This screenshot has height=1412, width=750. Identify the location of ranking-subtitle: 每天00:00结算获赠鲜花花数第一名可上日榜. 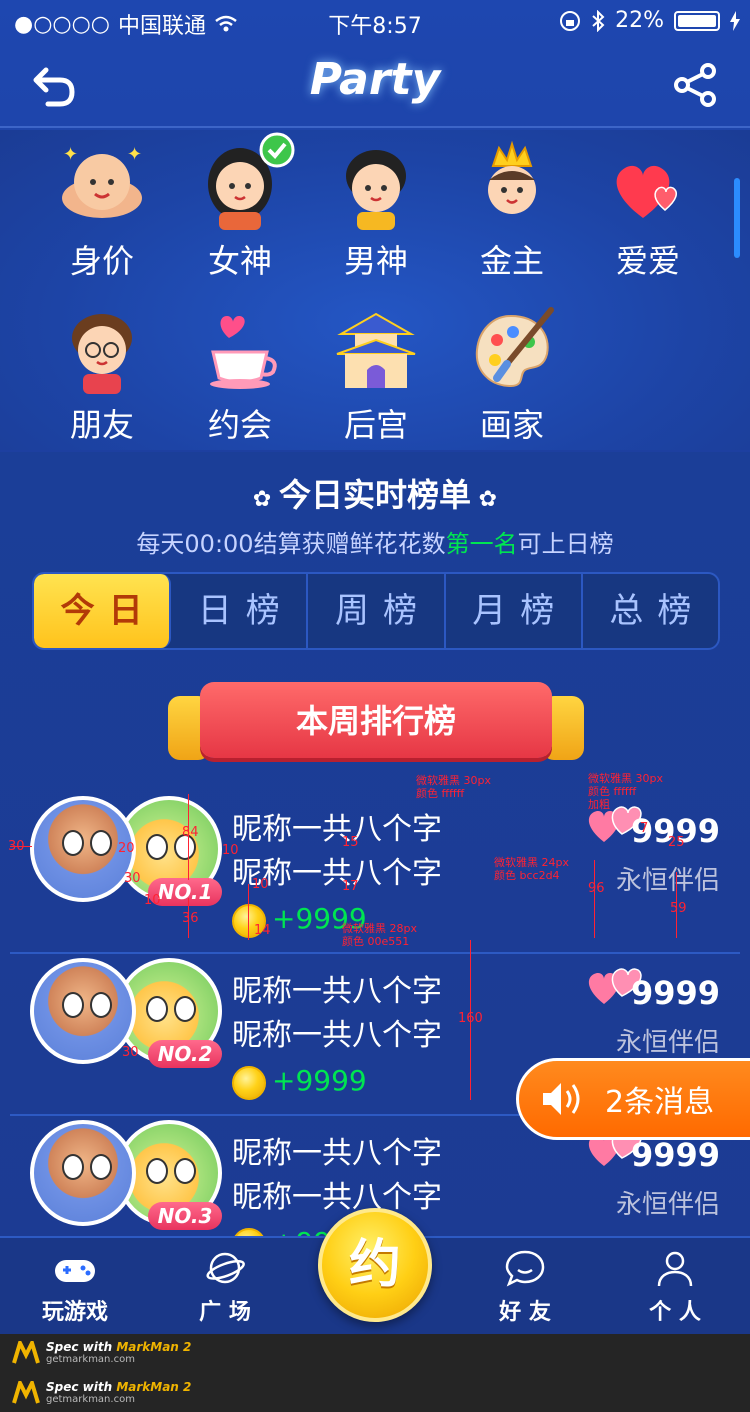
(375, 541).